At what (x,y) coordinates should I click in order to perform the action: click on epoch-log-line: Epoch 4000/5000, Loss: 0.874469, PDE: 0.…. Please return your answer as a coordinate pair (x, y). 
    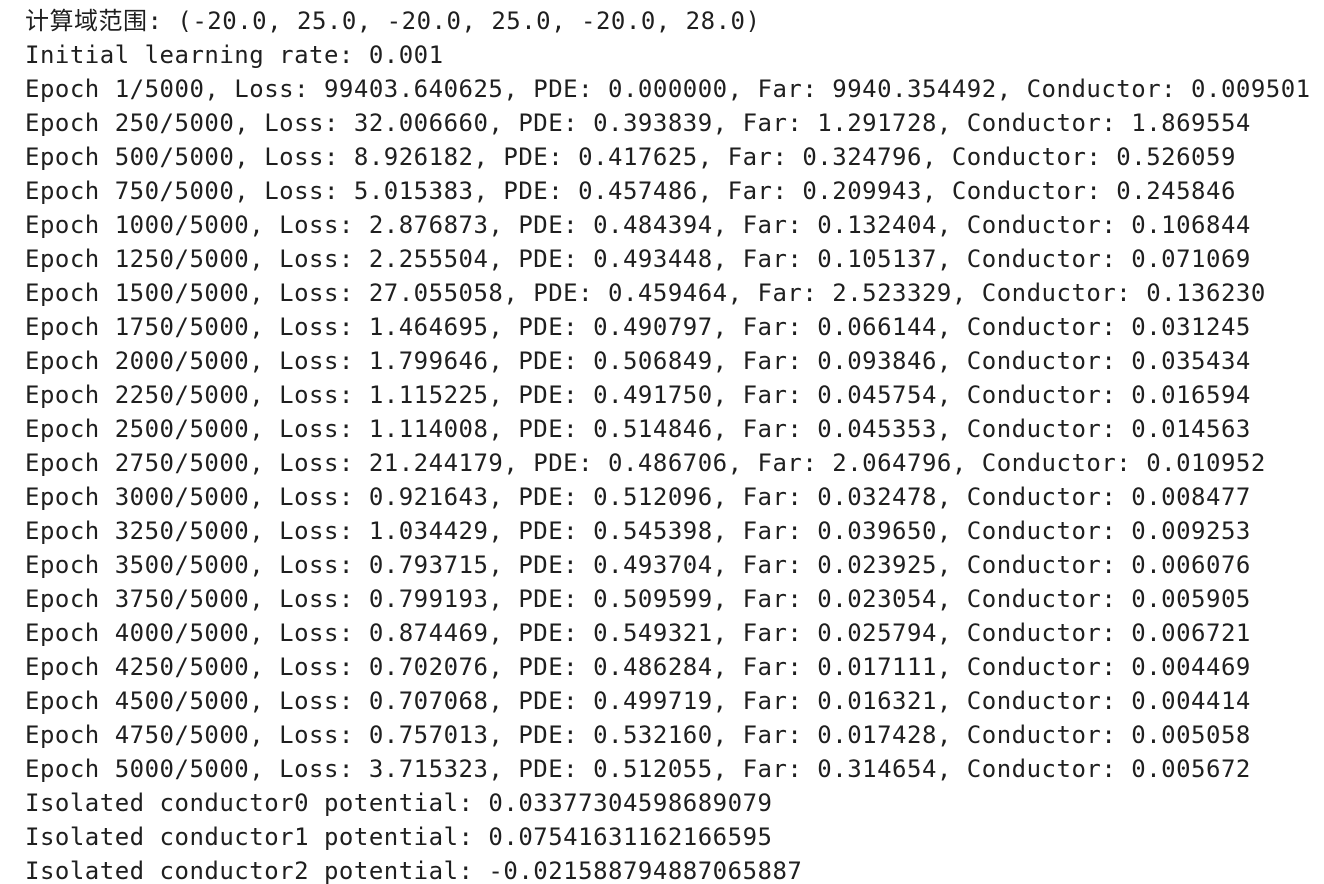
    Looking at the image, I should click on (638, 633).